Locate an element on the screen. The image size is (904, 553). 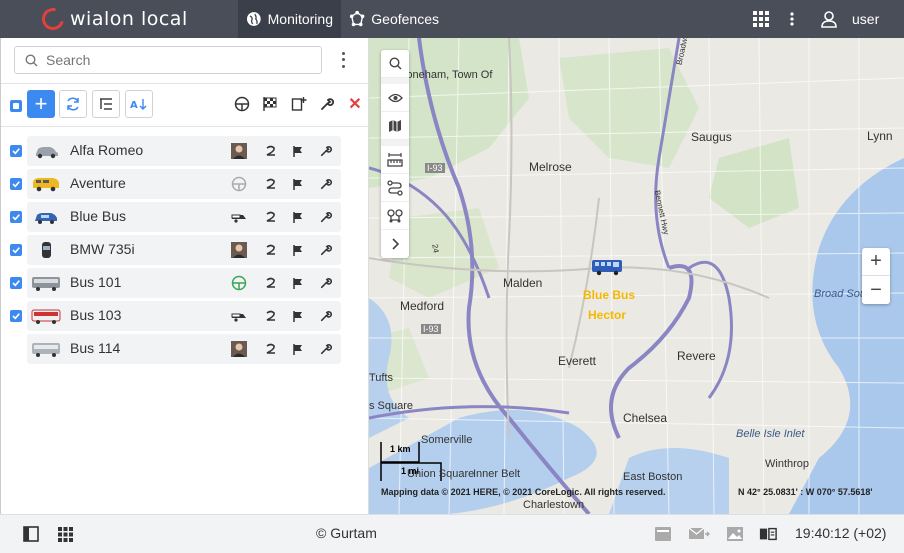
search-input is located at coordinates (171, 60).